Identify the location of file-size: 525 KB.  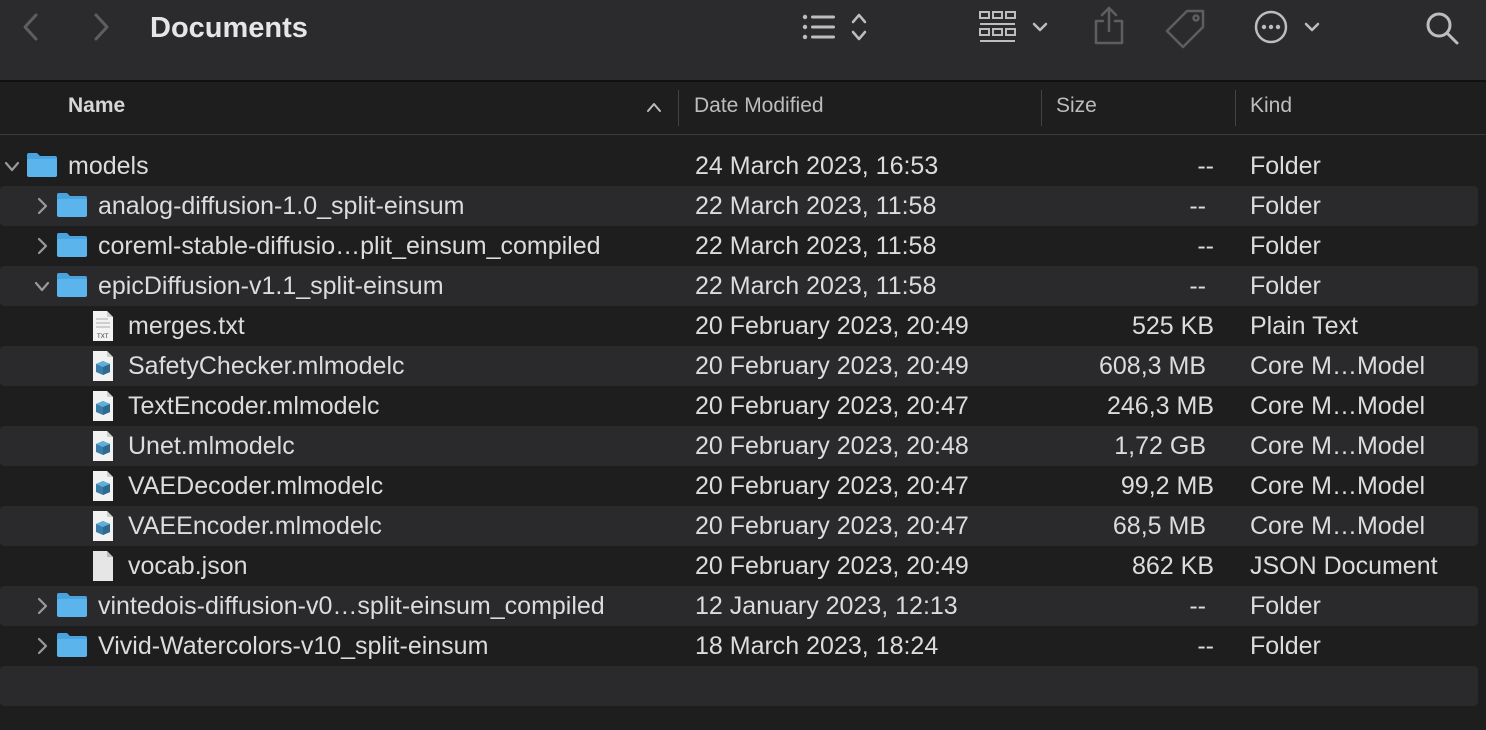
(1172, 326).